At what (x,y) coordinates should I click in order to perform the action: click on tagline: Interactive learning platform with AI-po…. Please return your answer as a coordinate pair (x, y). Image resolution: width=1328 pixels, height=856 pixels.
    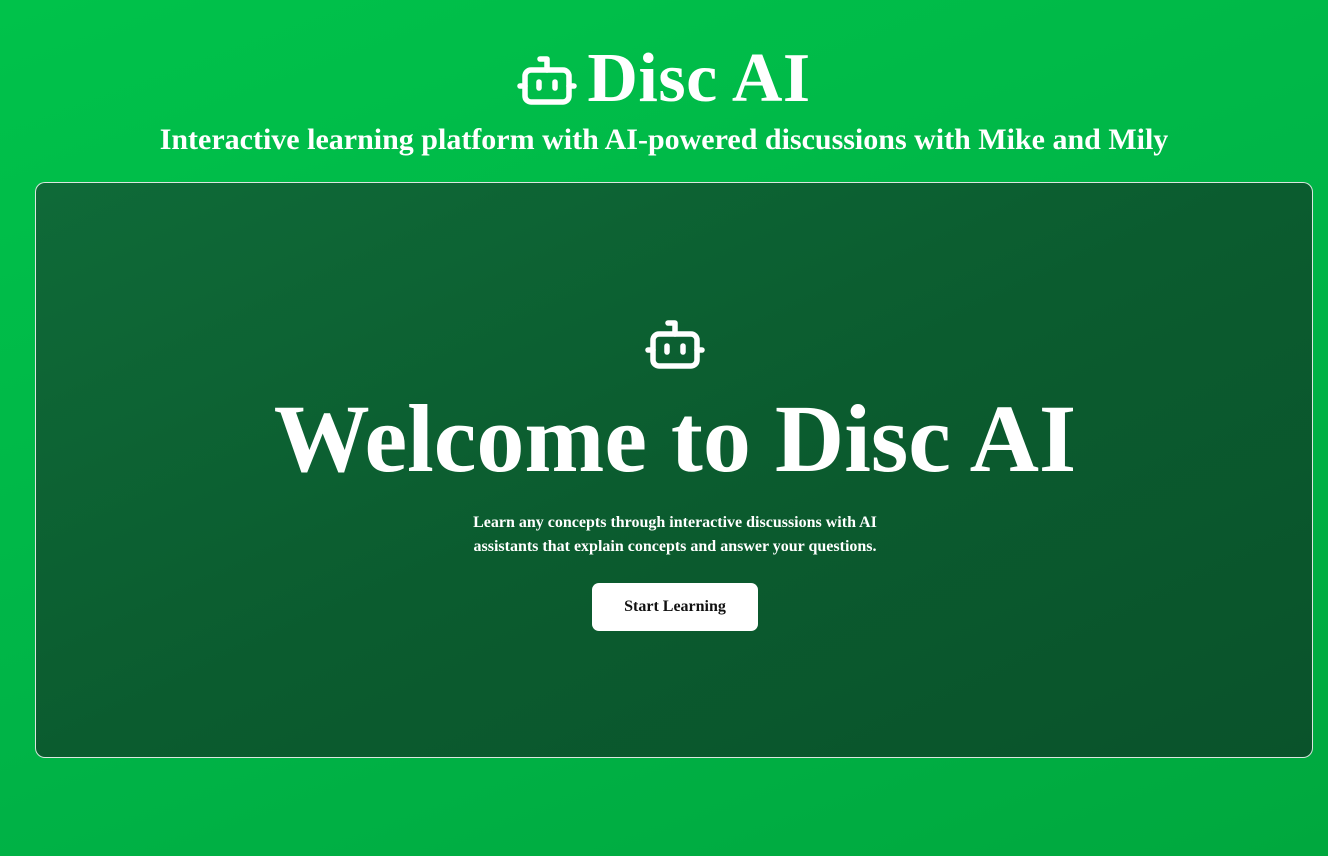
    Looking at the image, I should click on (664, 139).